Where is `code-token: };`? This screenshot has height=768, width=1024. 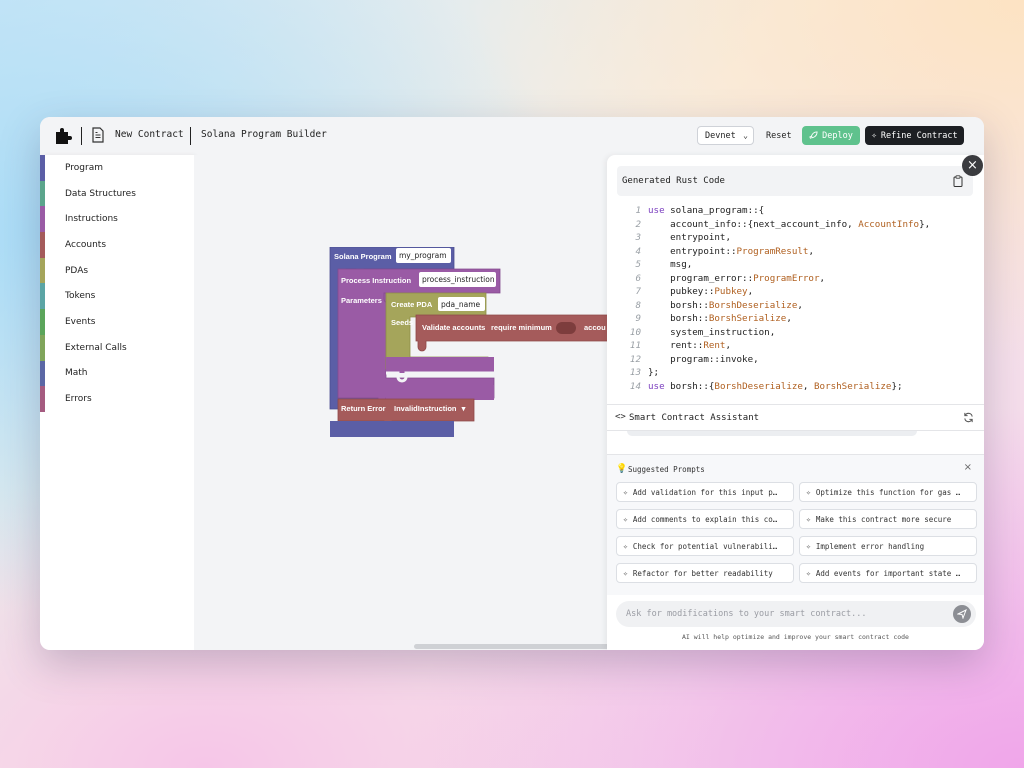 code-token: }; is located at coordinates (654, 372).